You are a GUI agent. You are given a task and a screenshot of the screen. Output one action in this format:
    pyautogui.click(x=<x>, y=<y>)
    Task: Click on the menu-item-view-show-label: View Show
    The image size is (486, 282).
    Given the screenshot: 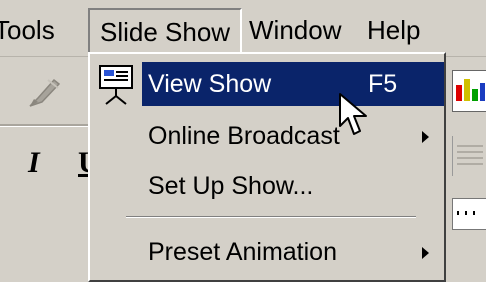 What is the action you would take?
    pyautogui.click(x=210, y=84)
    